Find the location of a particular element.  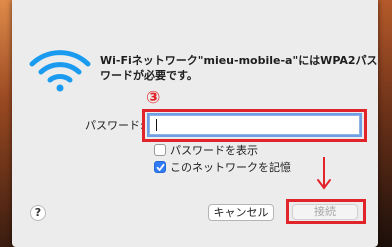

password-input is located at coordinates (254, 125).